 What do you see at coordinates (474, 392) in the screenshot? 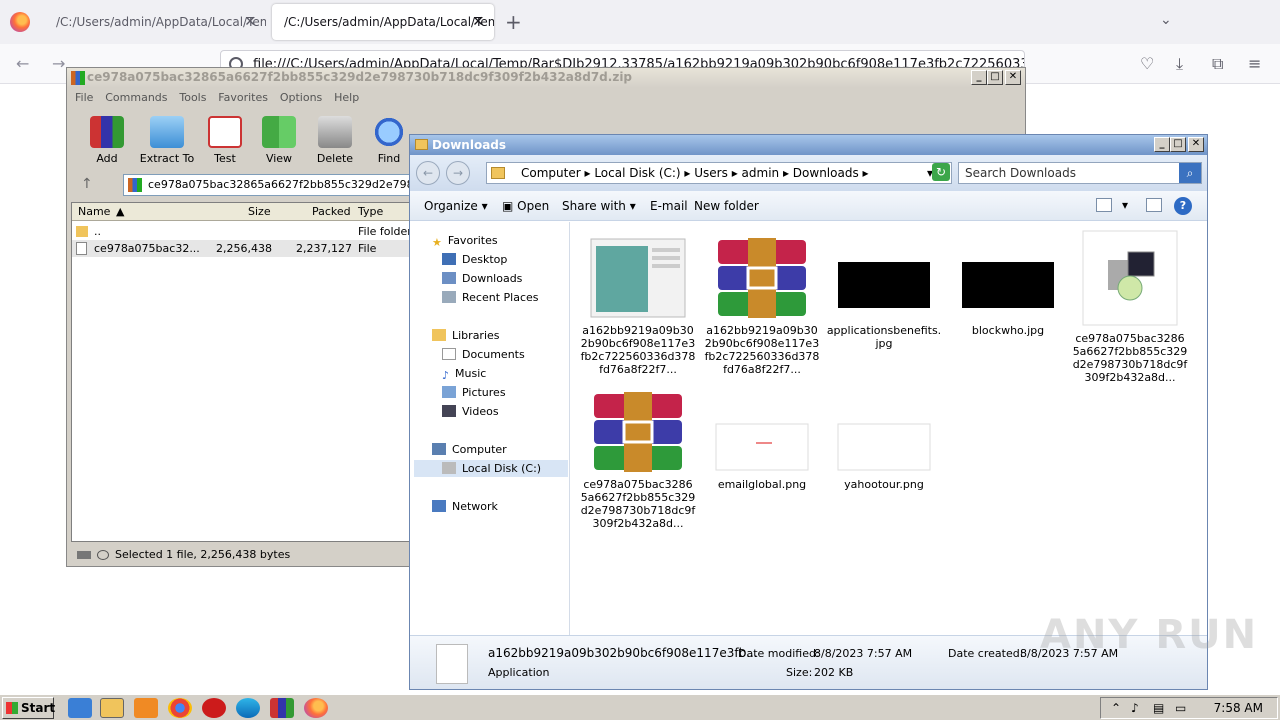
I see `nav-pictures: Pictures` at bounding box center [474, 392].